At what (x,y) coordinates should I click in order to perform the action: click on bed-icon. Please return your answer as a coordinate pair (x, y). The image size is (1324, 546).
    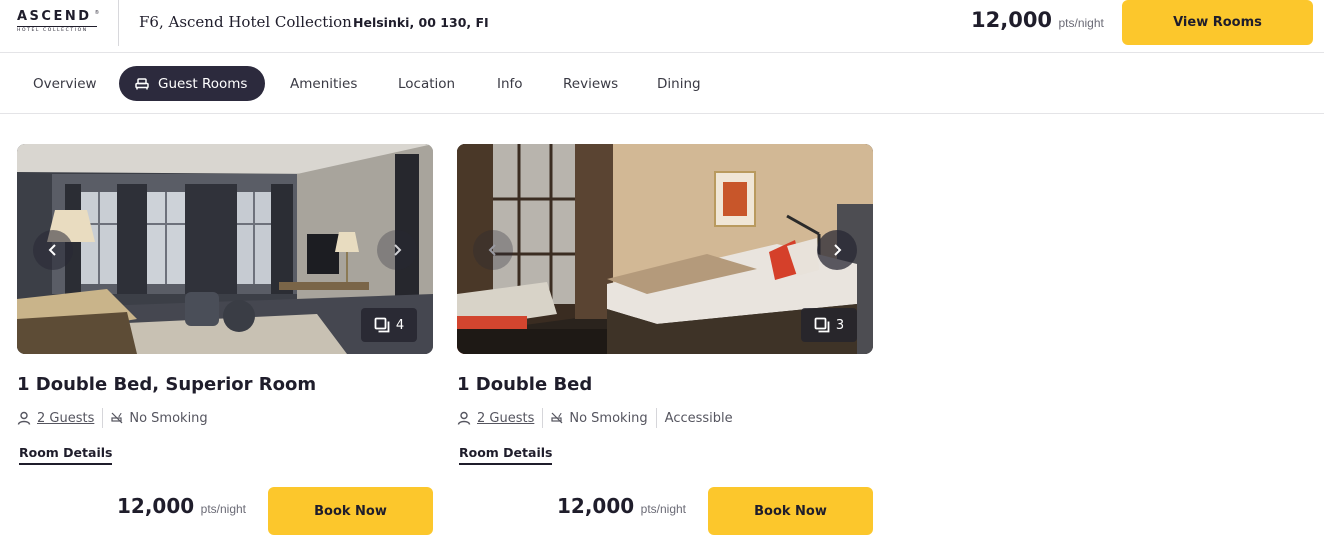
    Looking at the image, I should click on (142, 83).